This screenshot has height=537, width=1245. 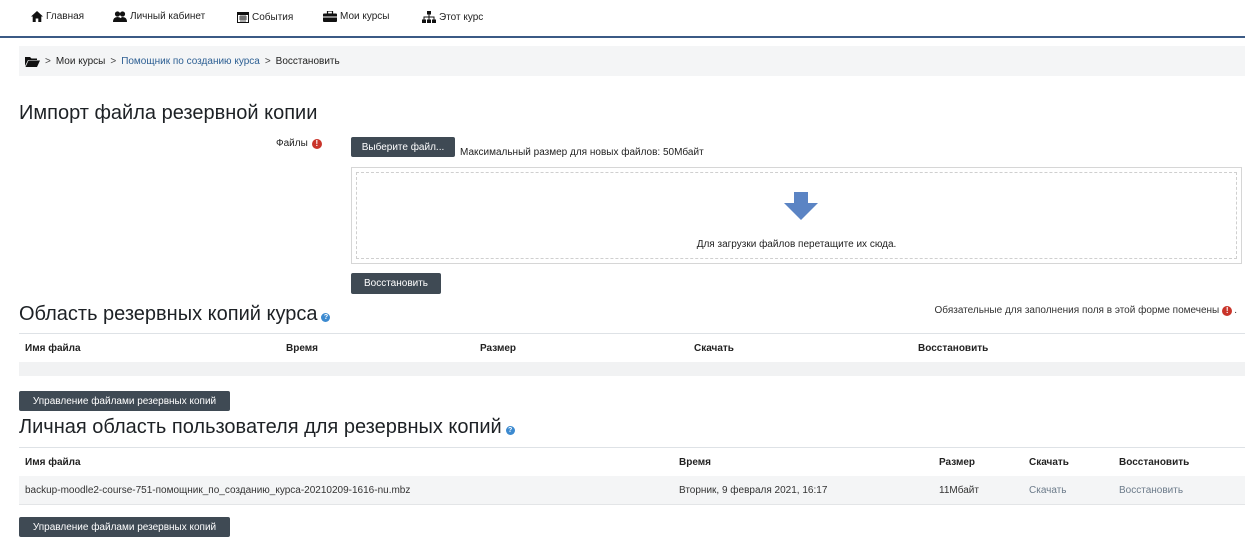 I want to click on nav-this-course: Этот курс, so click(x=452, y=17).